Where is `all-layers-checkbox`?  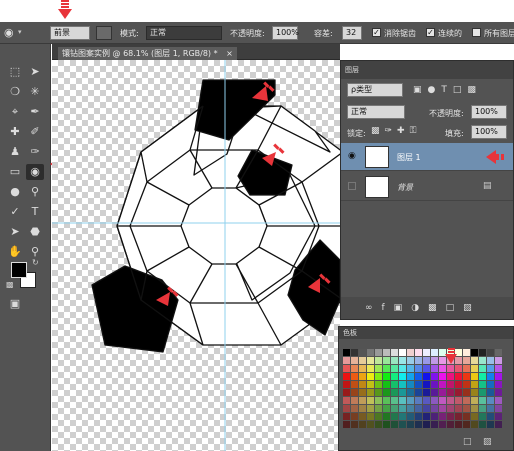
all-layers-checkbox is located at coordinates (476, 32).